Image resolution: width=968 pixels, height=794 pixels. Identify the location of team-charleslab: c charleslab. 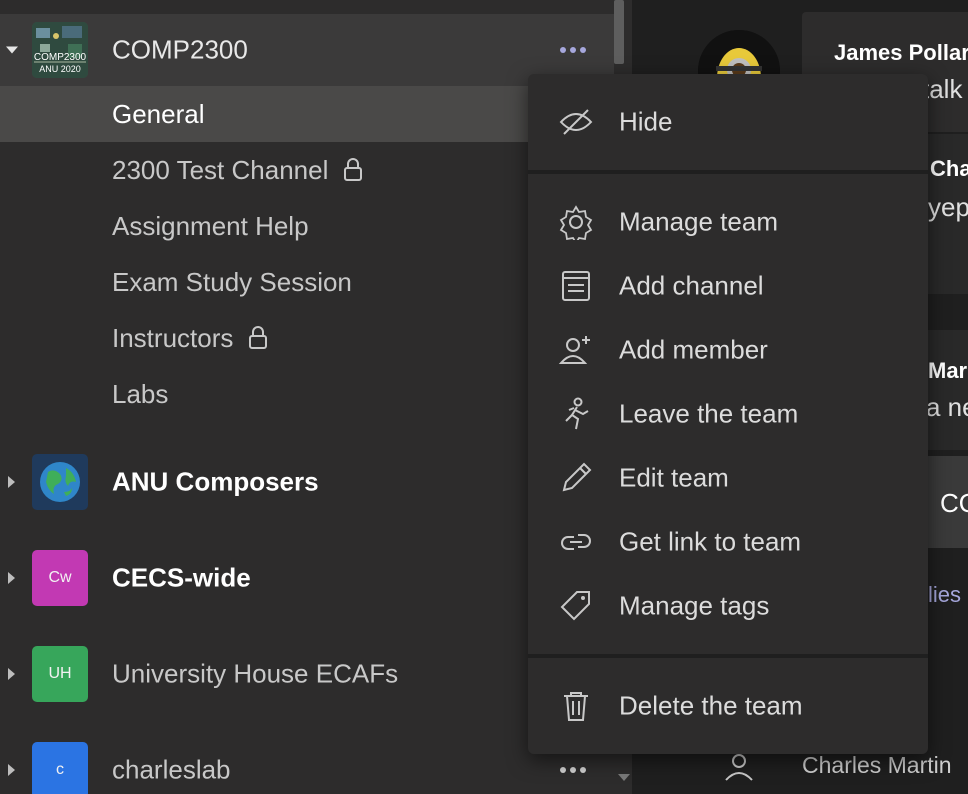
(307, 764).